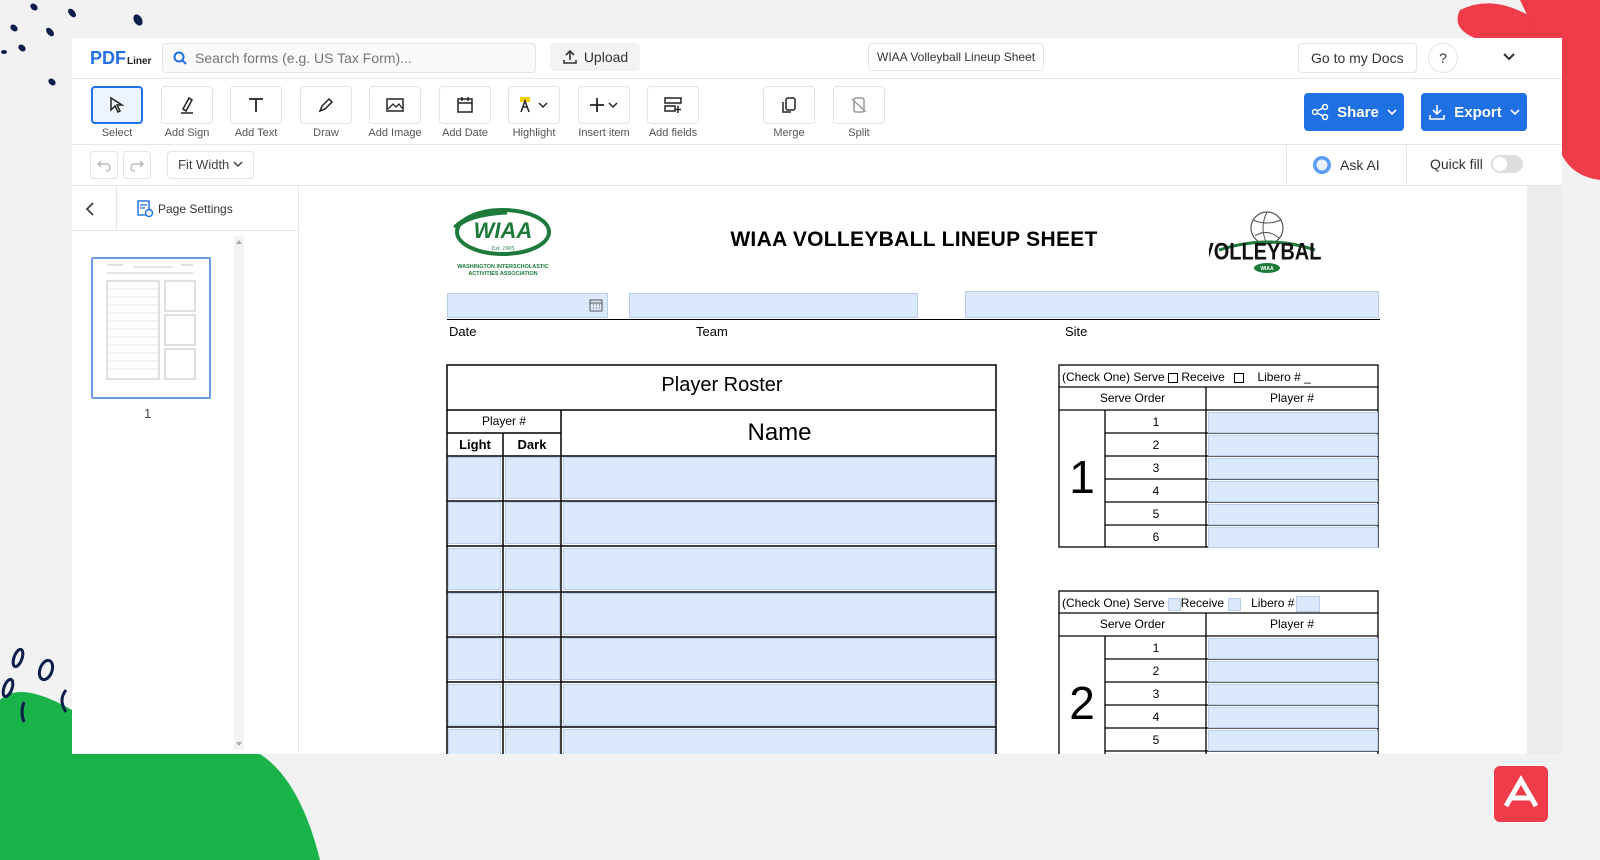  I want to click on receive-label: Receive, so click(1203, 377).